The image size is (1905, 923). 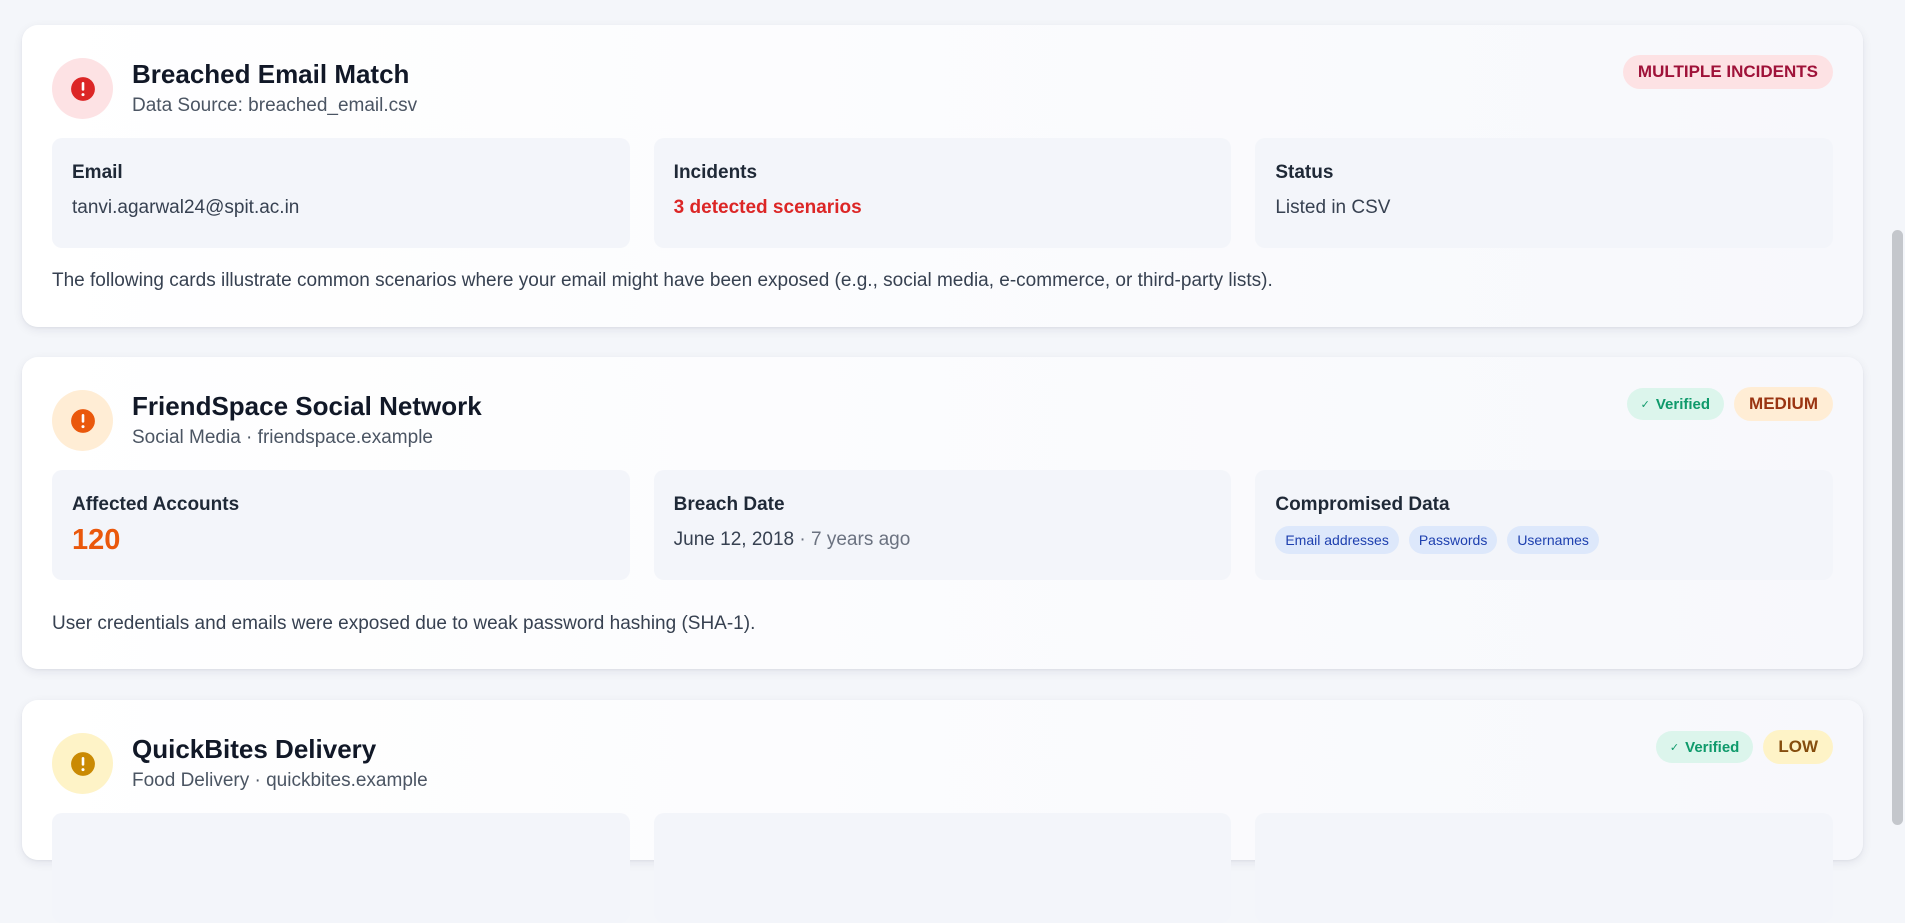 What do you see at coordinates (280, 780) in the screenshot?
I see `card-subtitle: Food Delivery · quickbites.example` at bounding box center [280, 780].